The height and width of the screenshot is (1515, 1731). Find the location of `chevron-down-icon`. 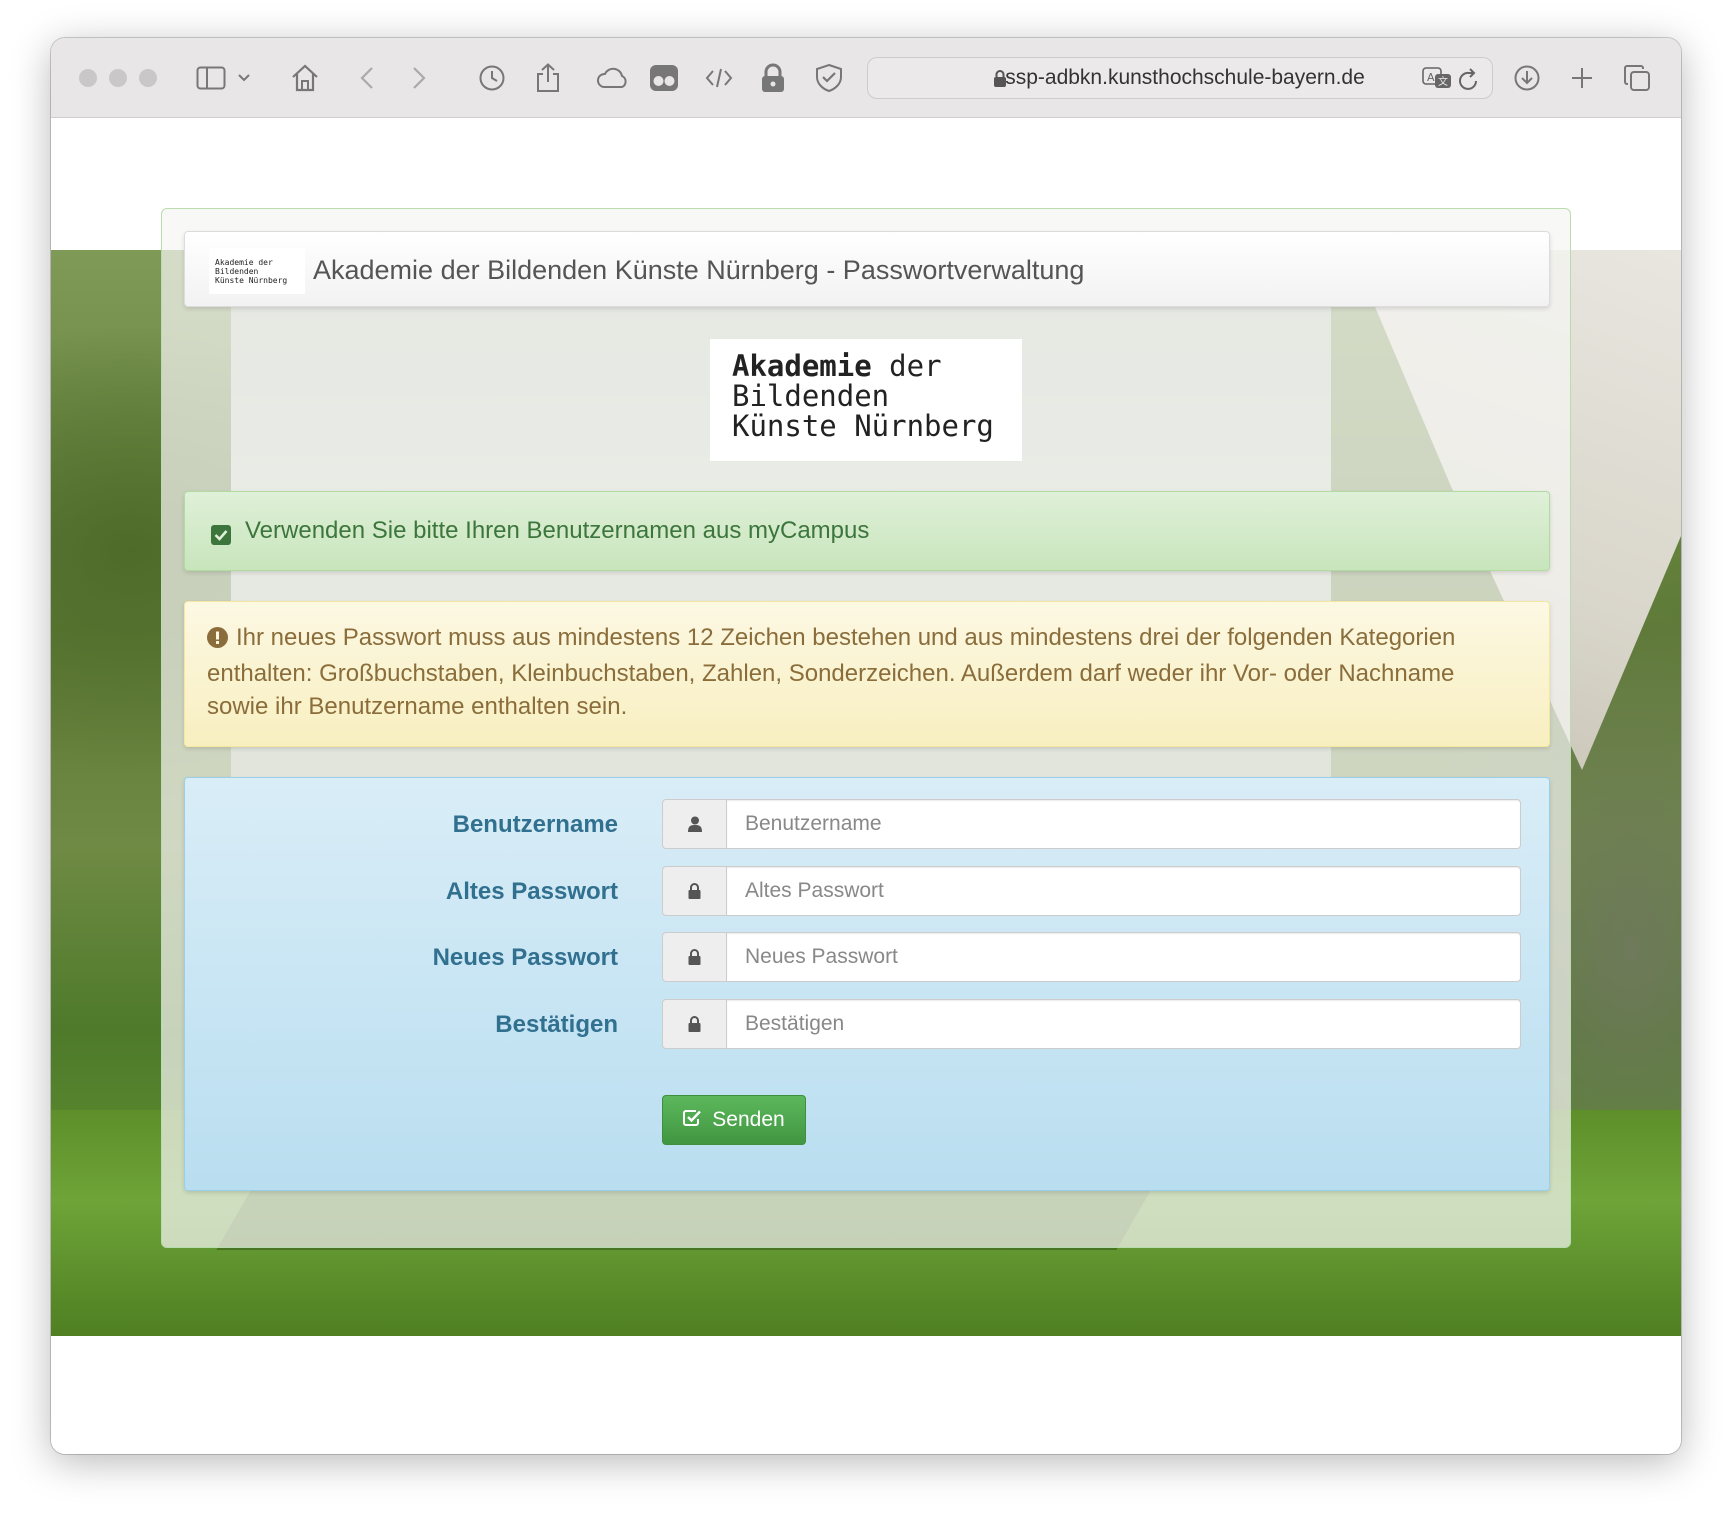

chevron-down-icon is located at coordinates (244, 78).